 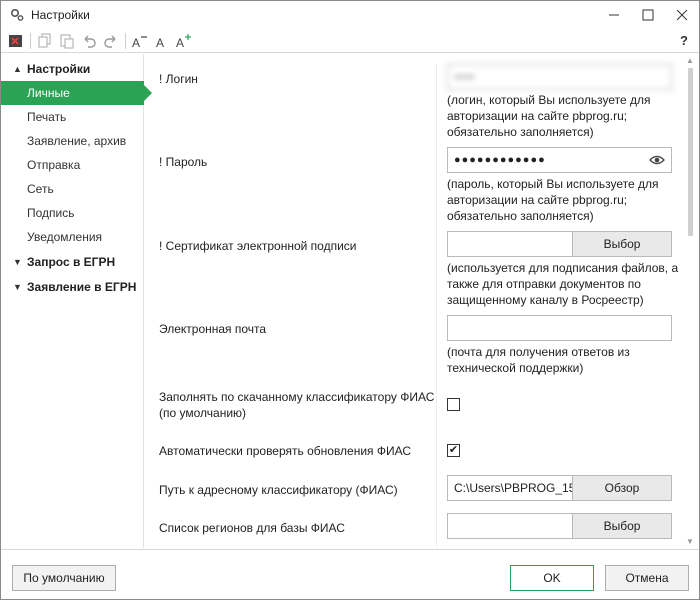 What do you see at coordinates (647, 578) in the screenshot?
I see `cancel-button: Отмена` at bounding box center [647, 578].